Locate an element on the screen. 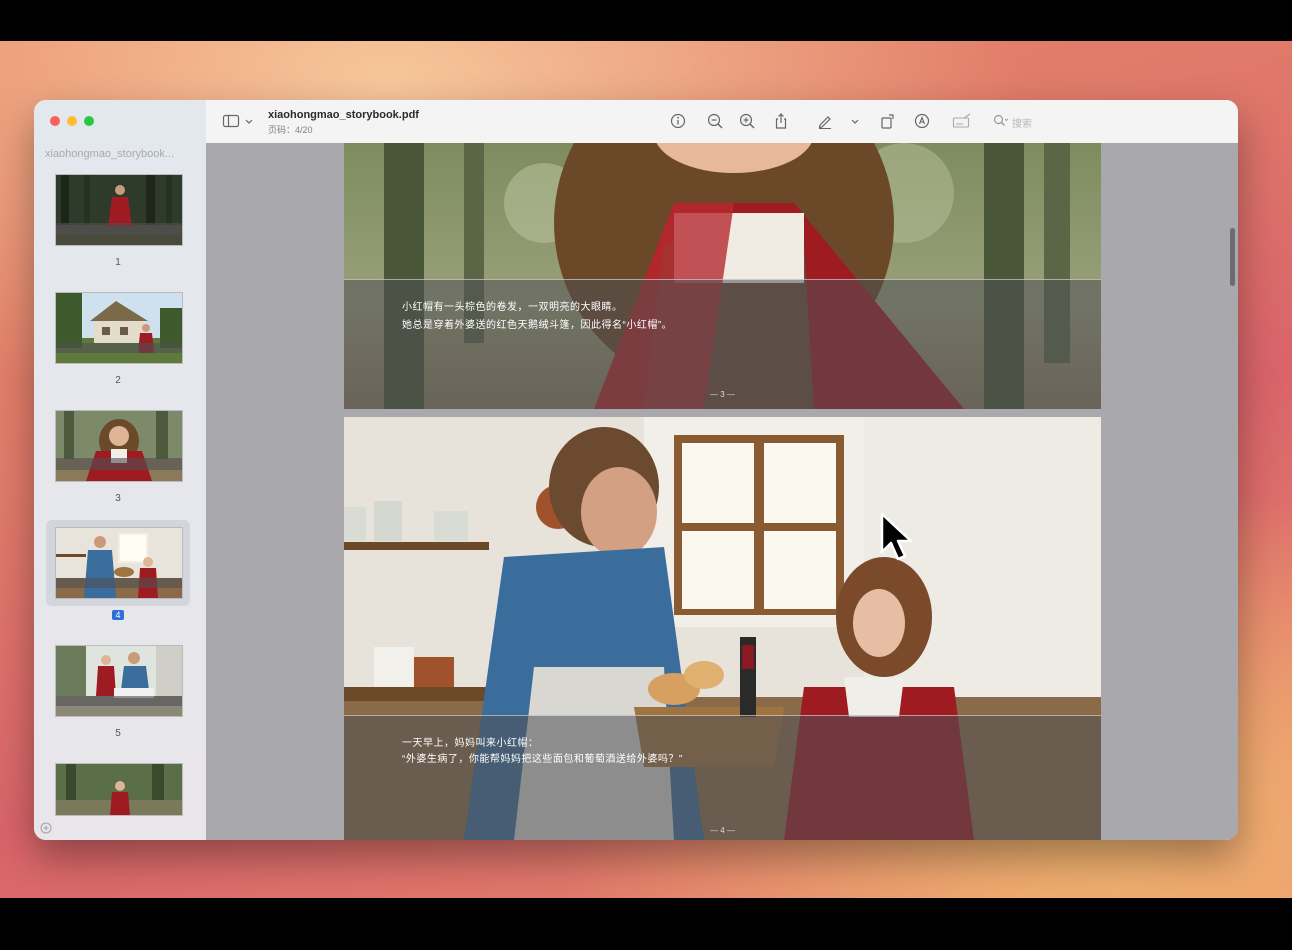 The height and width of the screenshot is (950, 1292). close-window-button is located at coordinates (55, 121).